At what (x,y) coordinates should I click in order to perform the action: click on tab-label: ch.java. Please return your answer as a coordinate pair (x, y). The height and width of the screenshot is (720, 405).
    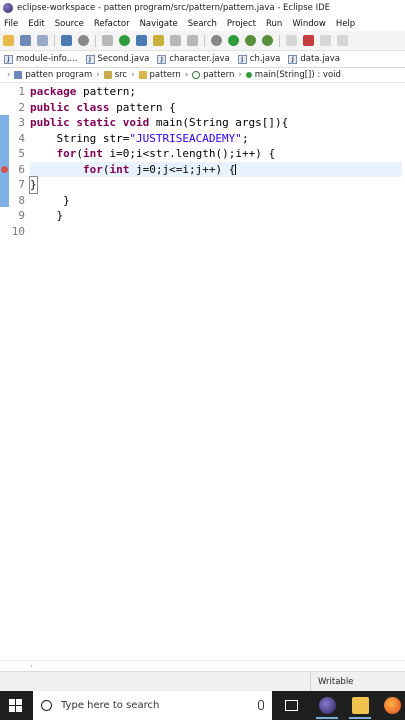
    Looking at the image, I should click on (265, 59).